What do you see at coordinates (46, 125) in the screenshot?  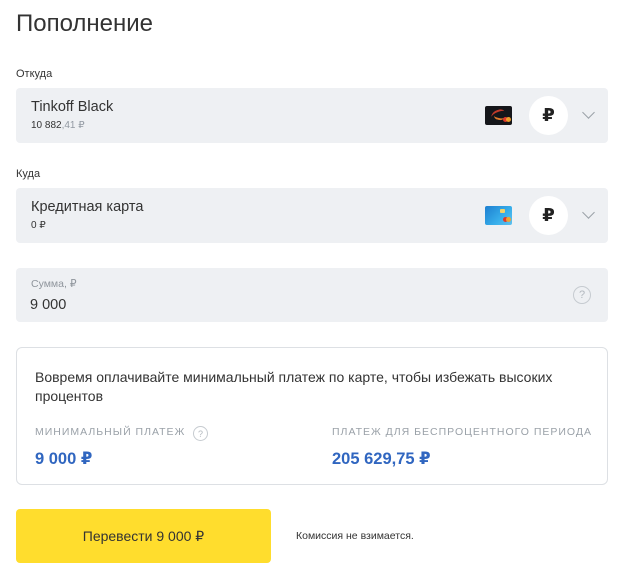 I see `from-balance-main: 10 882` at bounding box center [46, 125].